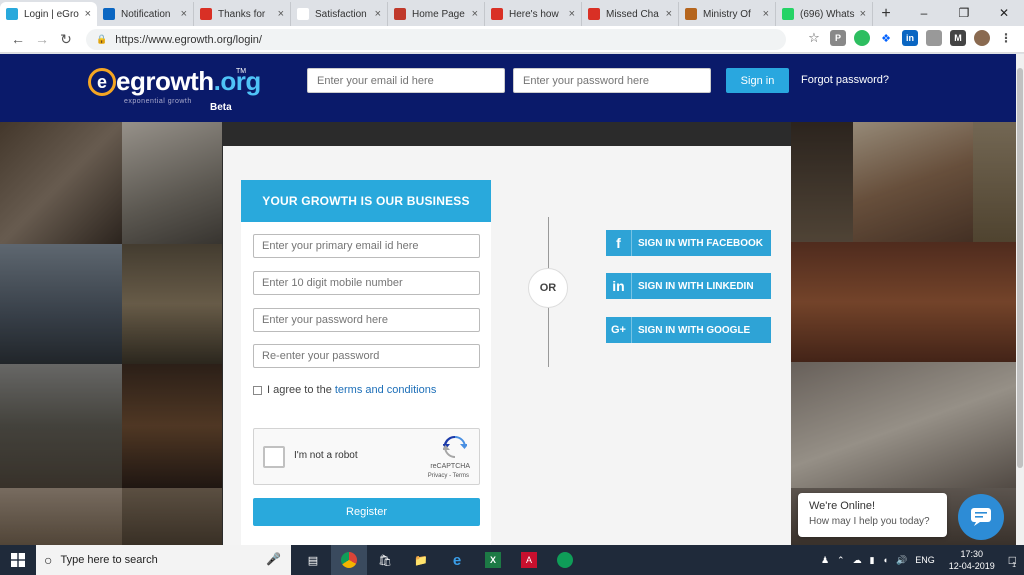 This screenshot has width=1024, height=575. I want to click on new-tab-button: +, so click(886, 14).